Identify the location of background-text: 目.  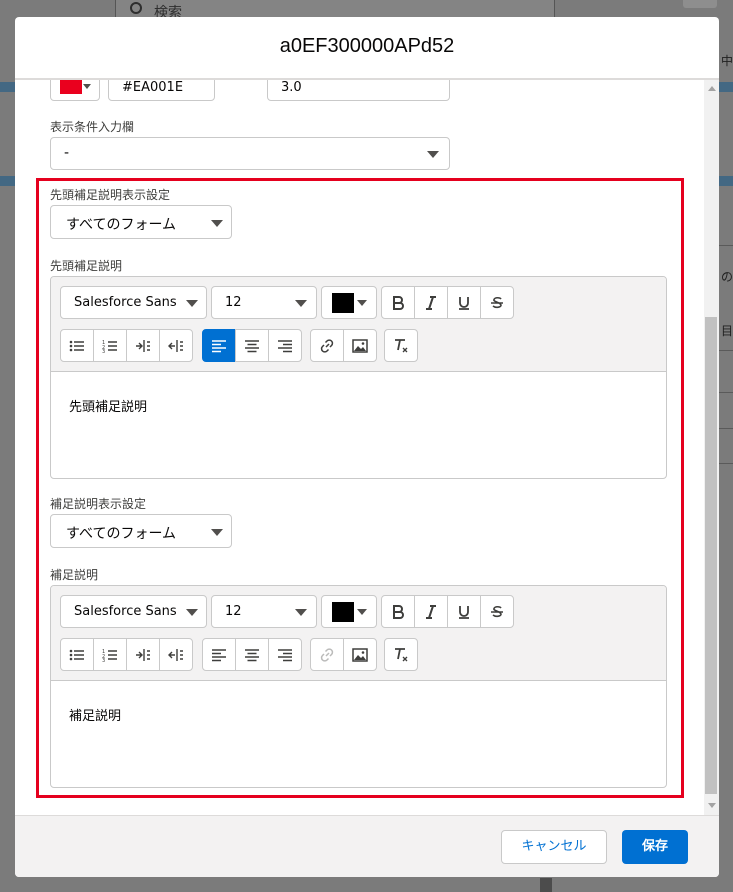
(726, 331).